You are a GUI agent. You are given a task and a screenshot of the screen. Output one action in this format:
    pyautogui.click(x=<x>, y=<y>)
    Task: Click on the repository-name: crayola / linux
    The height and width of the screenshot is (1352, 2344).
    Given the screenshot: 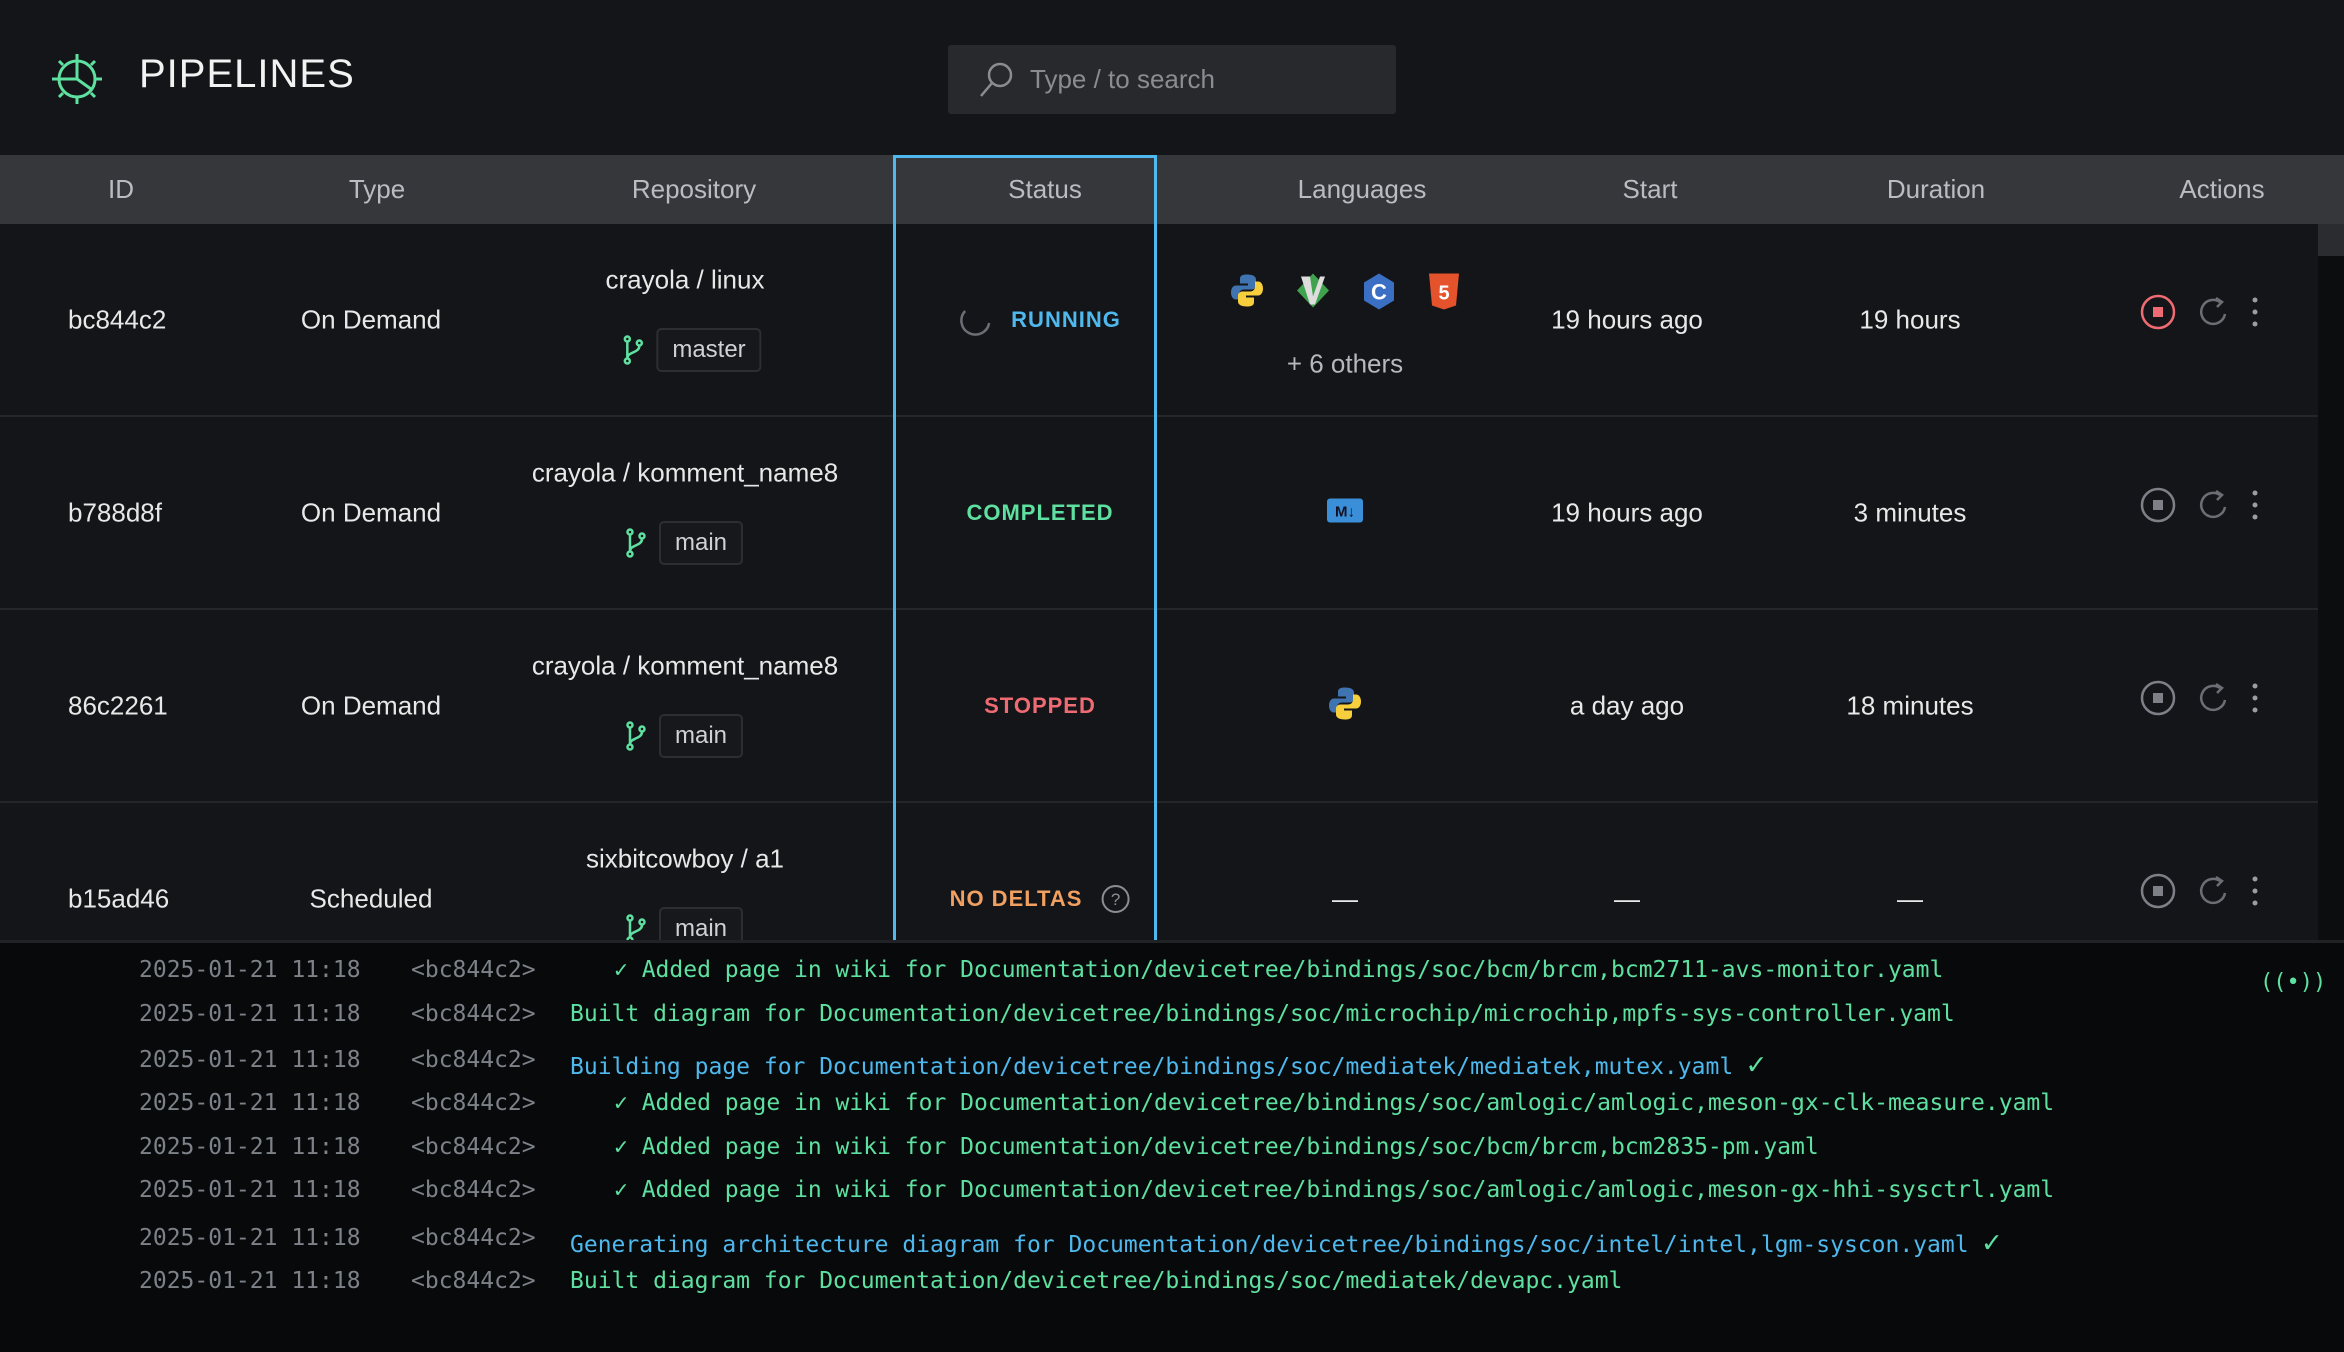 What is the action you would take?
    pyautogui.click(x=685, y=280)
    